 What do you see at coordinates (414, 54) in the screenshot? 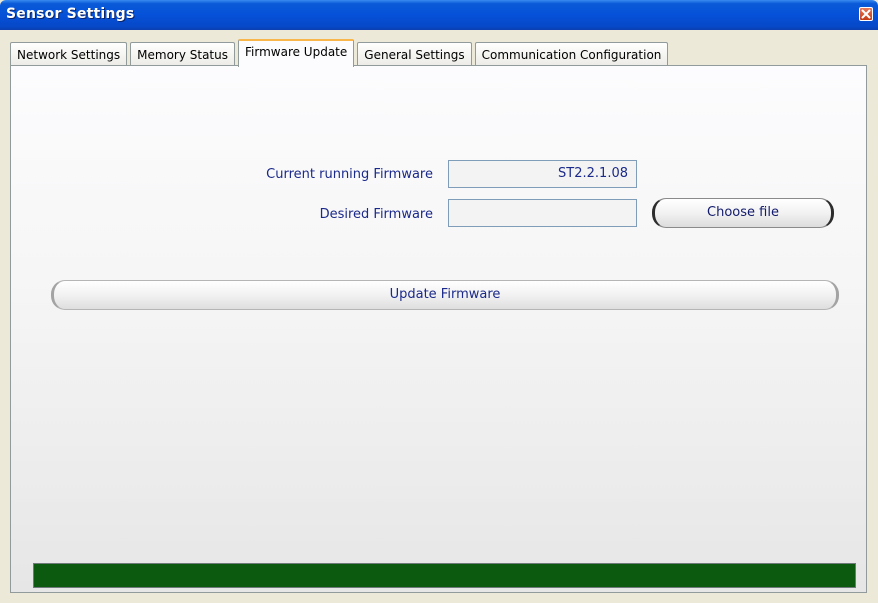
I see `tab-general-settings: General Settings` at bounding box center [414, 54].